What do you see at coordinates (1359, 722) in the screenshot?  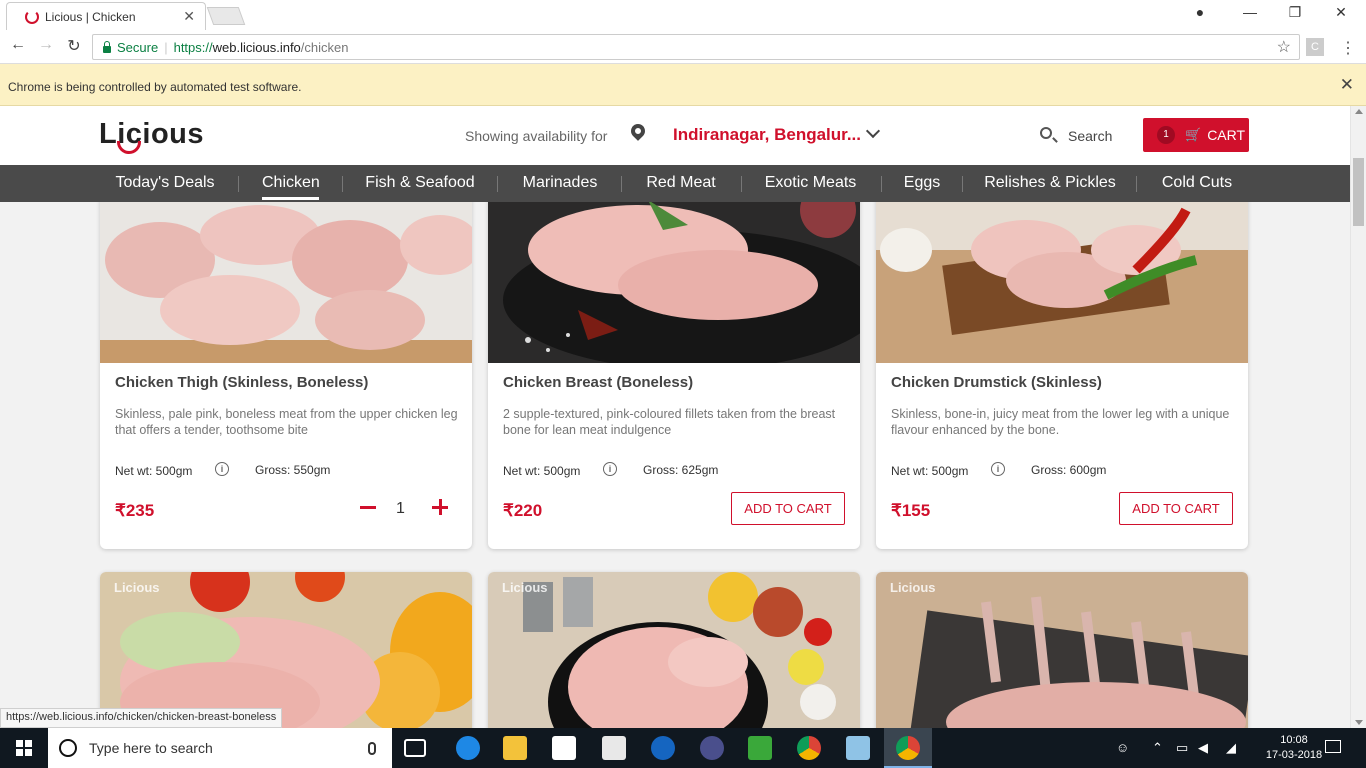 I see `scroll-down-icon` at bounding box center [1359, 722].